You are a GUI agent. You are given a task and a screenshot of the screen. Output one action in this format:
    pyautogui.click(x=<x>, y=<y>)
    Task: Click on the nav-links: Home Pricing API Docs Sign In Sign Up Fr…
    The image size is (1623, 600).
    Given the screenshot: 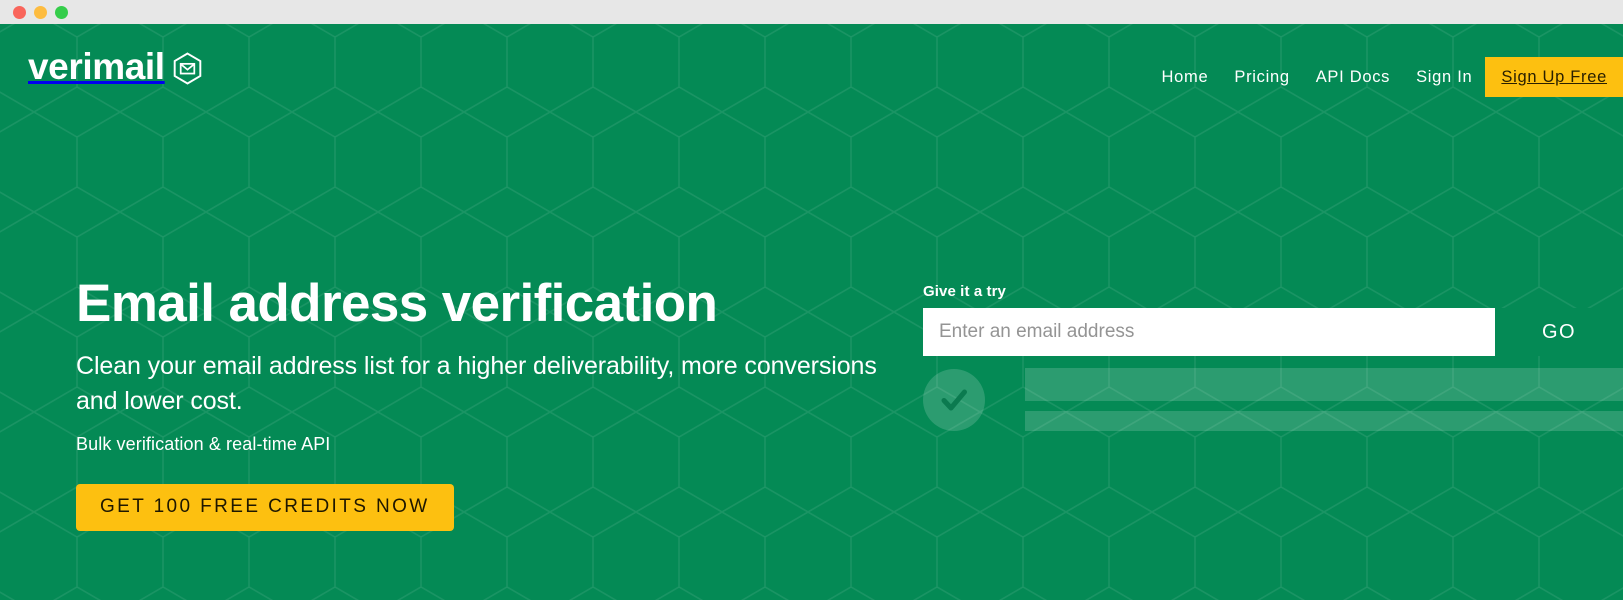 What is the action you would take?
    pyautogui.click(x=1386, y=77)
    